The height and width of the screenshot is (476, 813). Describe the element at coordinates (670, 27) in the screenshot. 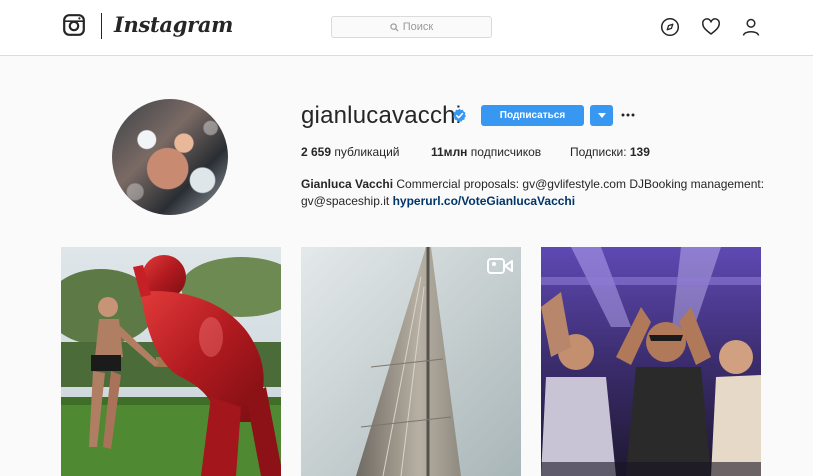

I see `compass-icon` at that location.